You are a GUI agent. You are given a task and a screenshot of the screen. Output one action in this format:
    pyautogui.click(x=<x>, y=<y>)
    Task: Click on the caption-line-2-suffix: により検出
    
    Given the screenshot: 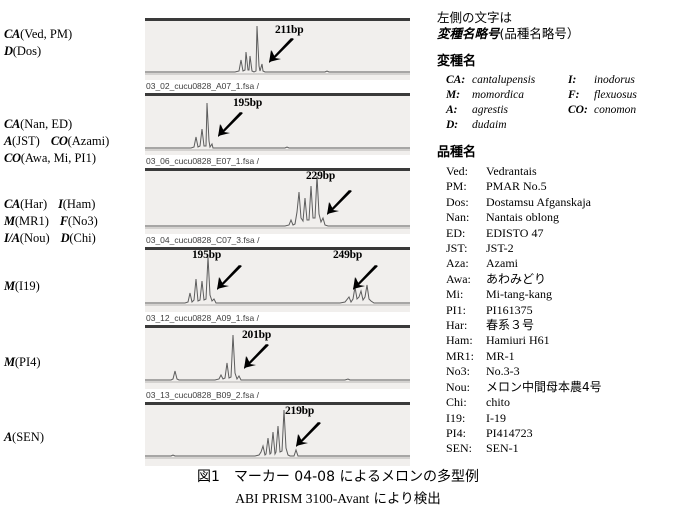 What is the action you would take?
    pyautogui.click(x=405, y=499)
    